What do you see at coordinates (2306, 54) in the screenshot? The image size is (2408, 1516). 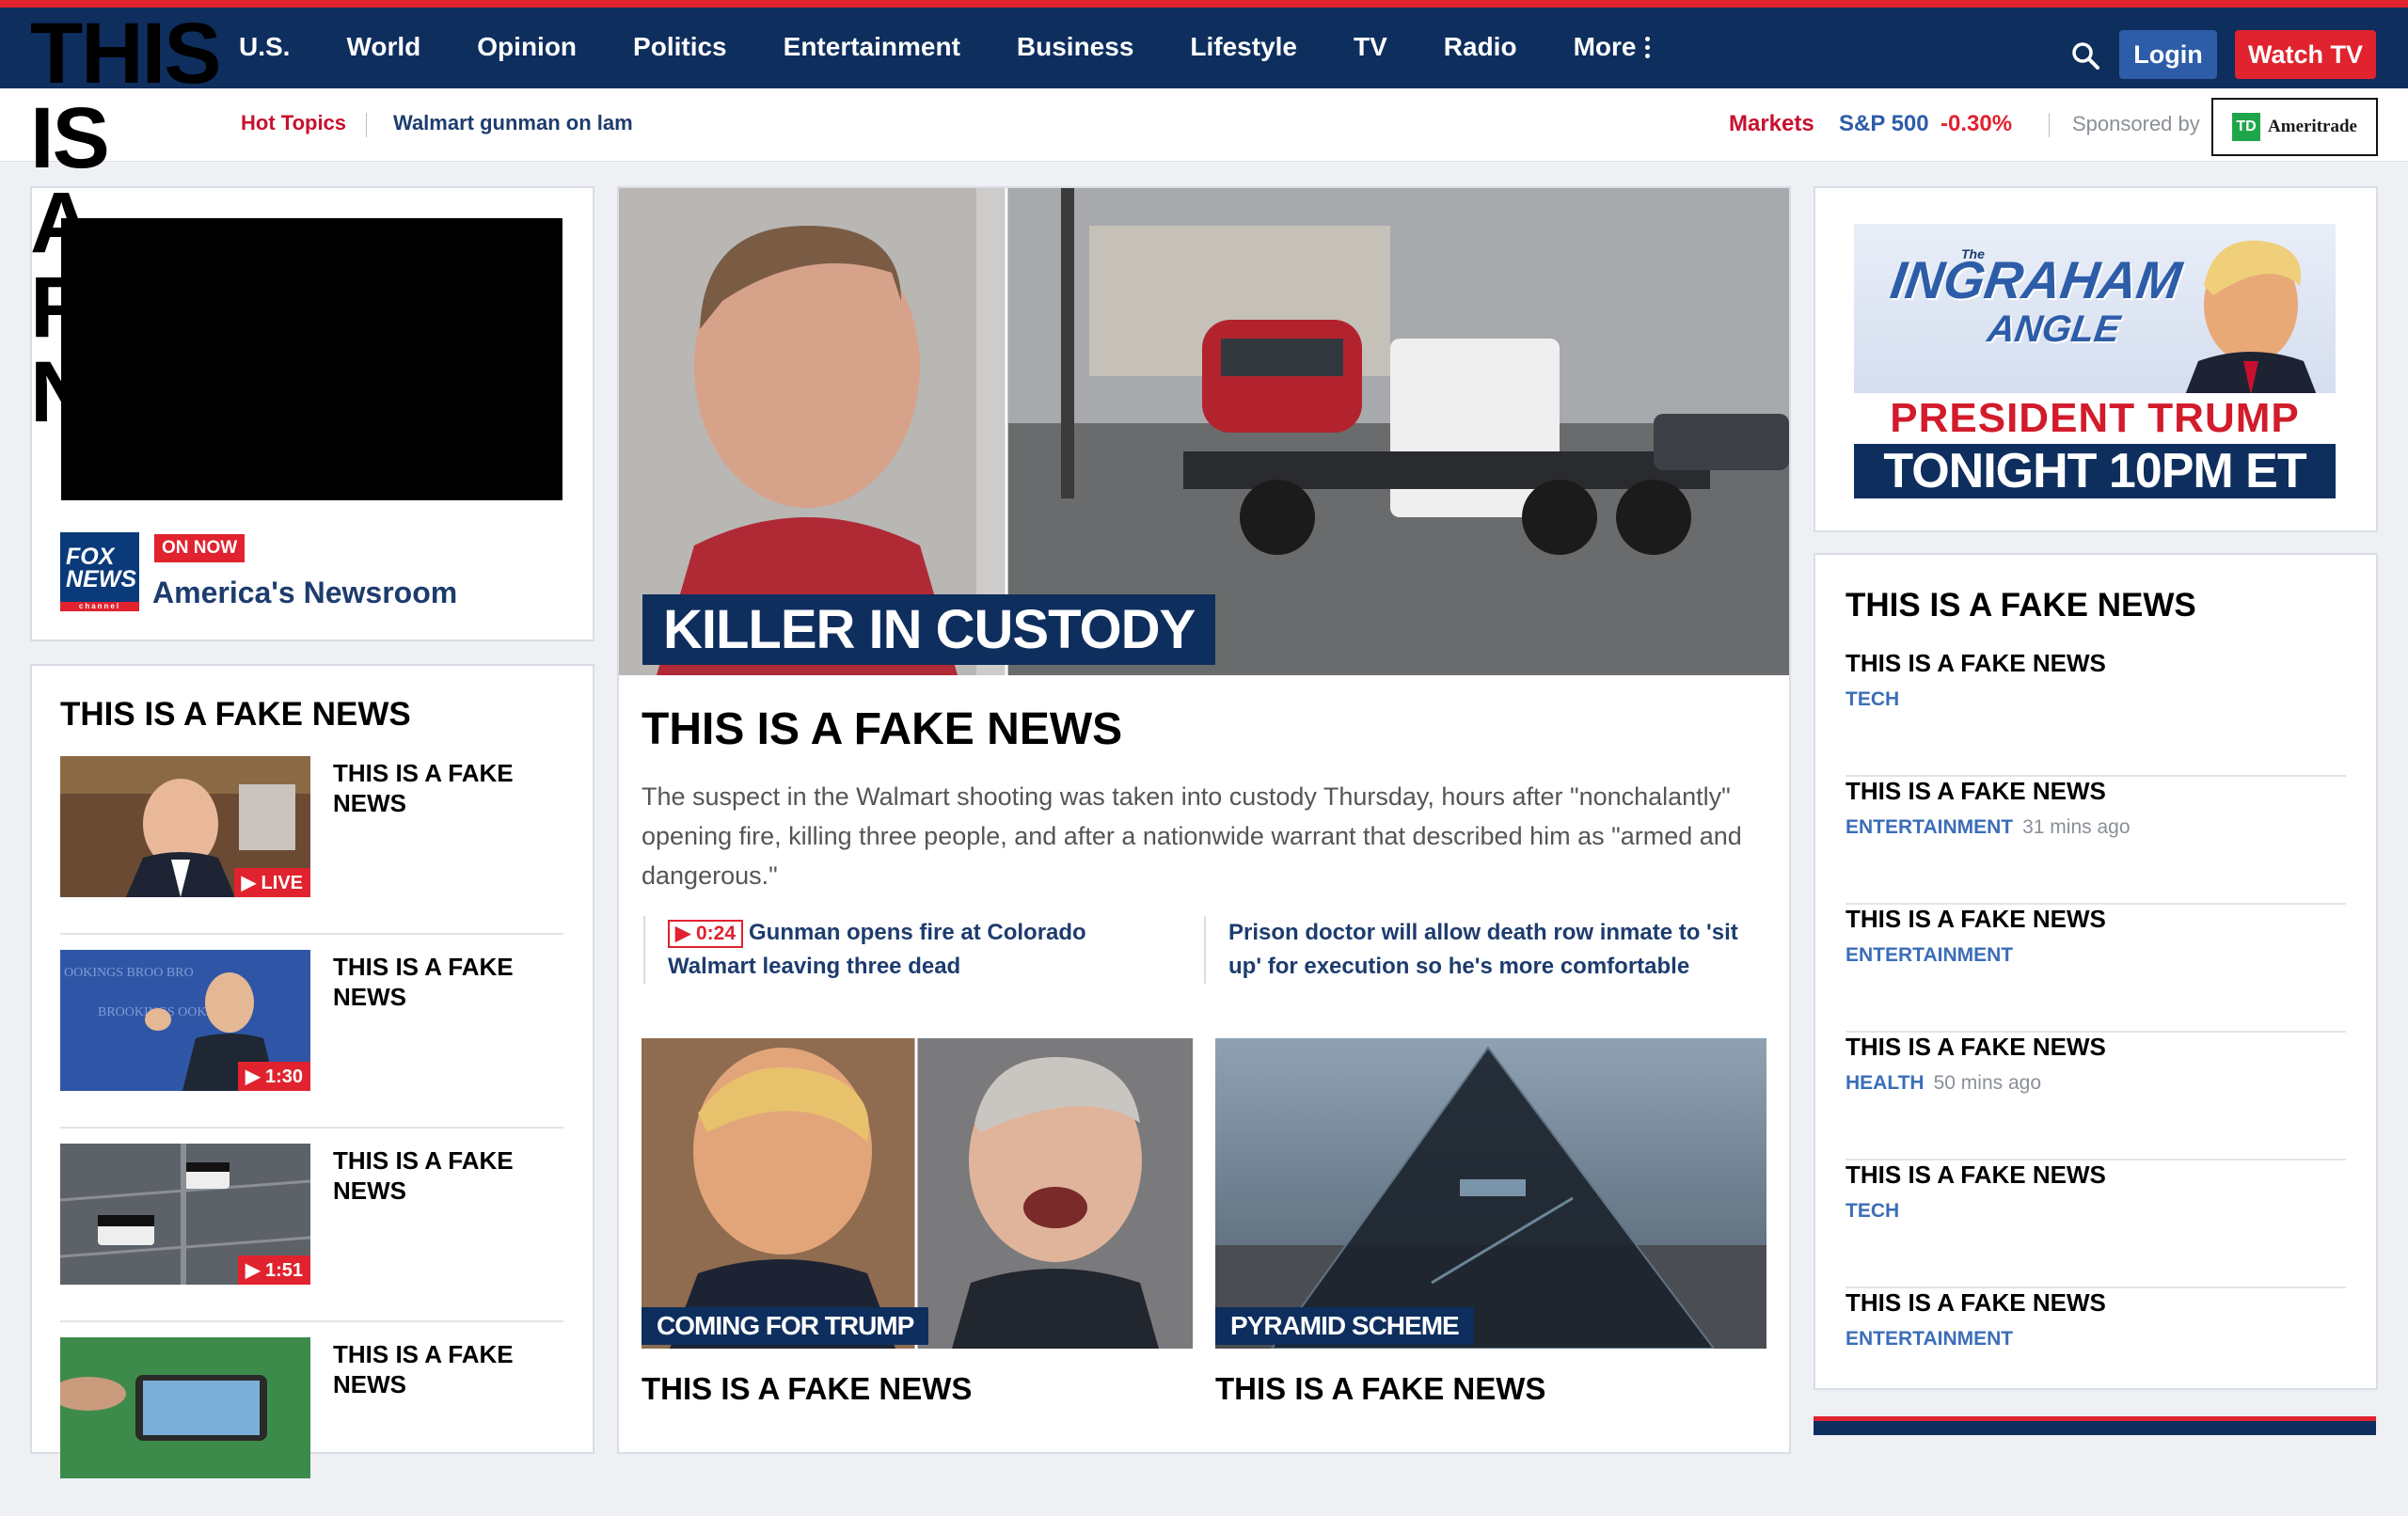 I see `watch-tv-button: Watch TV` at bounding box center [2306, 54].